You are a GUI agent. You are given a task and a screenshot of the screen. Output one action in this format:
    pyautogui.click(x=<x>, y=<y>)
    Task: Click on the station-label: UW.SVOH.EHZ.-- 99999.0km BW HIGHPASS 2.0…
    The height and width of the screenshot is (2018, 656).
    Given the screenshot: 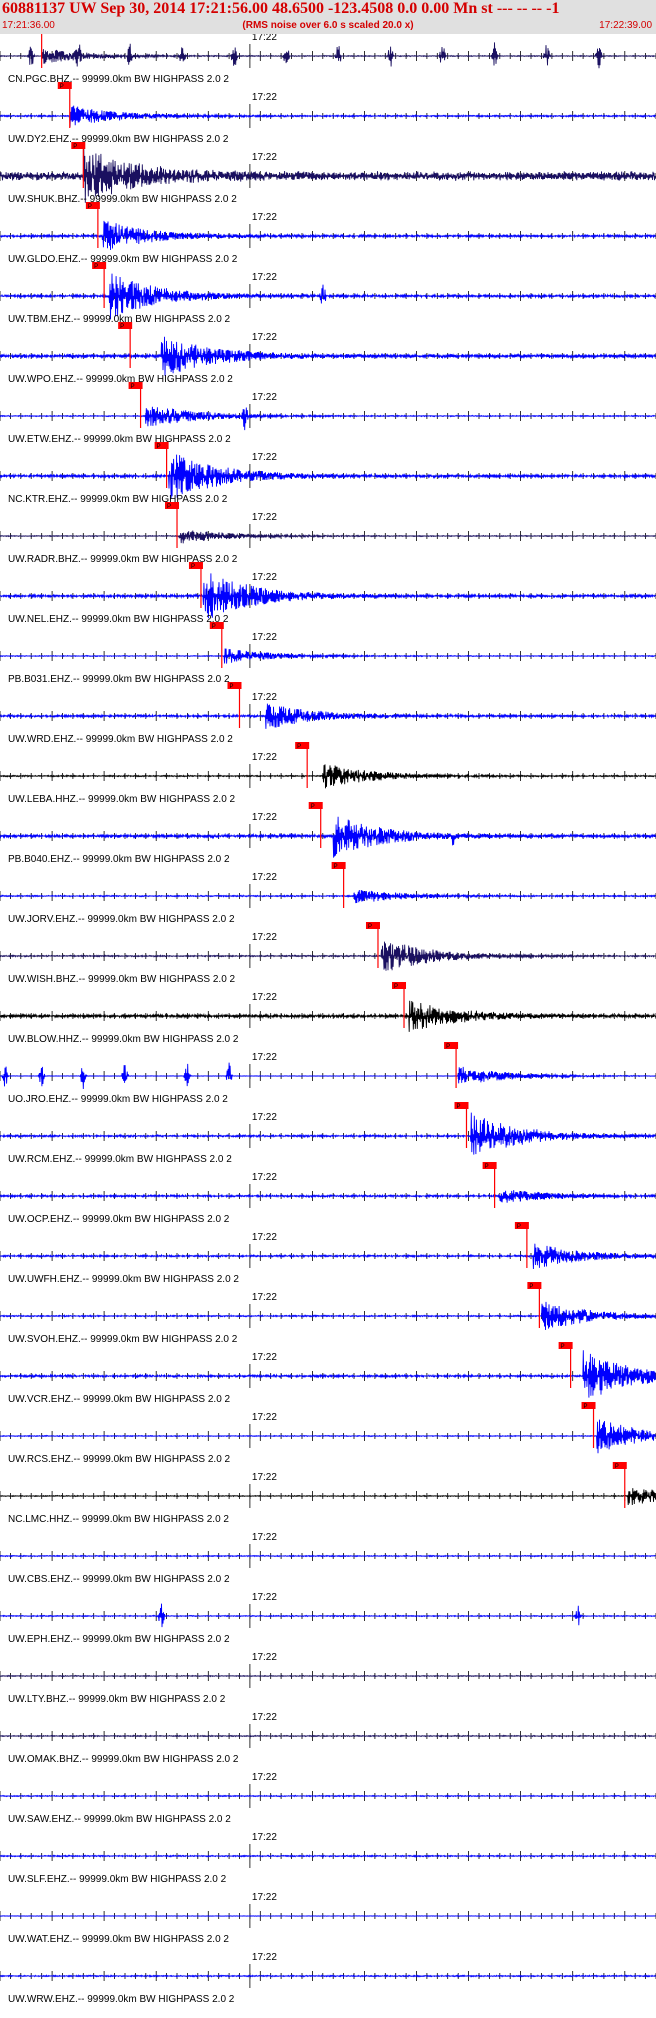 What is the action you would take?
    pyautogui.click(x=123, y=1339)
    